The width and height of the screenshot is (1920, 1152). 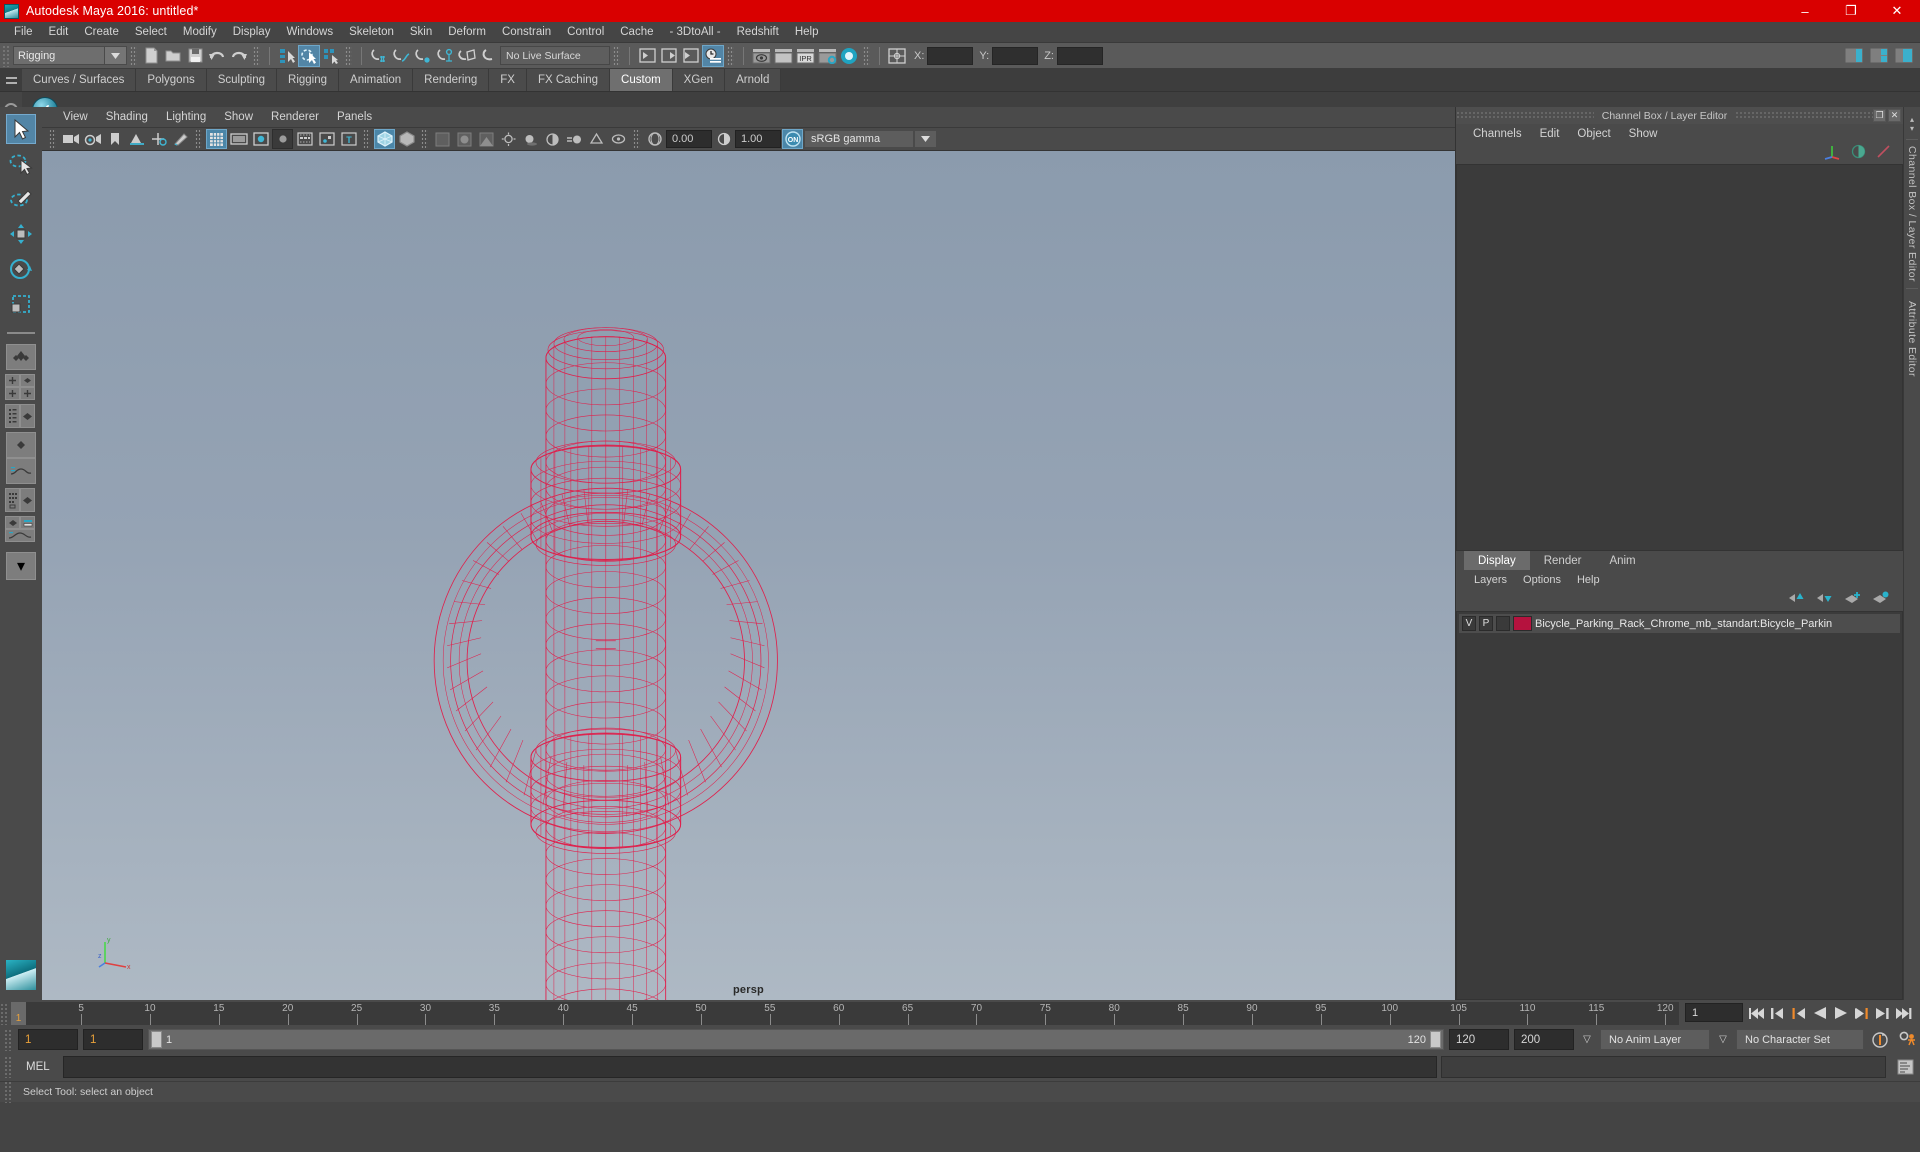 What do you see at coordinates (486, 139) in the screenshot?
I see `texture-display-icon` at bounding box center [486, 139].